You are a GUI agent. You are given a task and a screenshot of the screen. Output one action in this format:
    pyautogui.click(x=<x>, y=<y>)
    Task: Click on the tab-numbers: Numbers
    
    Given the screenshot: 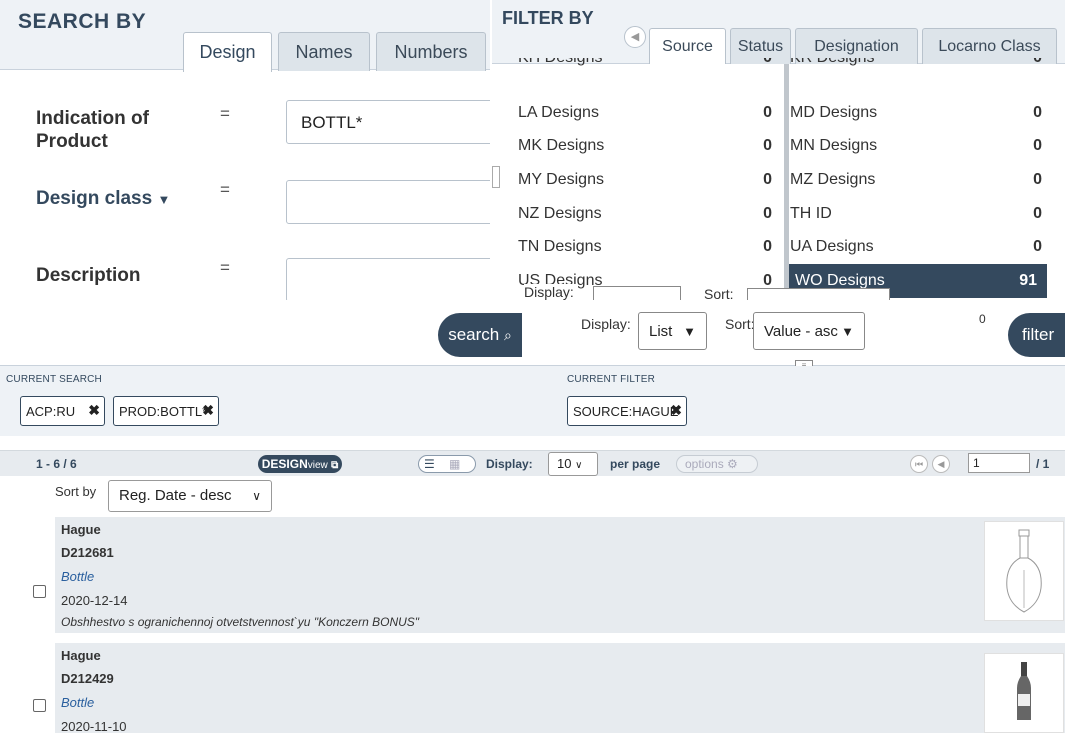 What is the action you would take?
    pyautogui.click(x=431, y=51)
    